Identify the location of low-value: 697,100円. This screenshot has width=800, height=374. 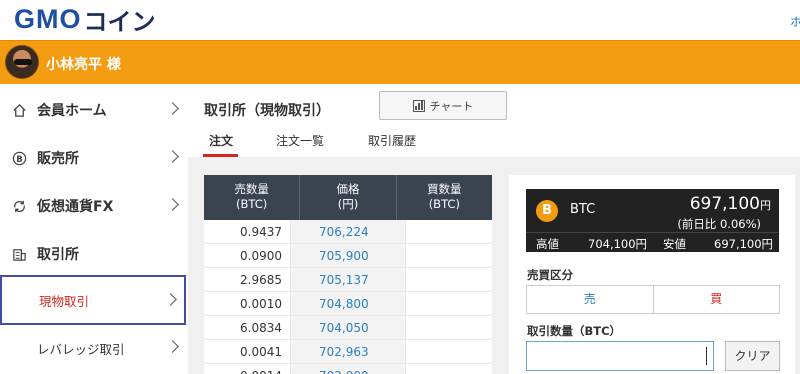
(744, 244).